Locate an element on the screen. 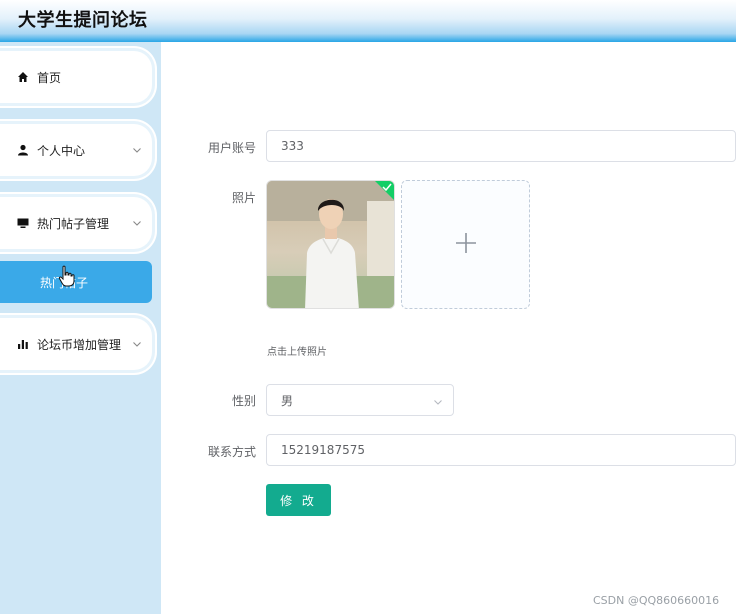 The width and height of the screenshot is (736, 614). sidebar-item-label: 热门帖子管理 is located at coordinates (73, 223).